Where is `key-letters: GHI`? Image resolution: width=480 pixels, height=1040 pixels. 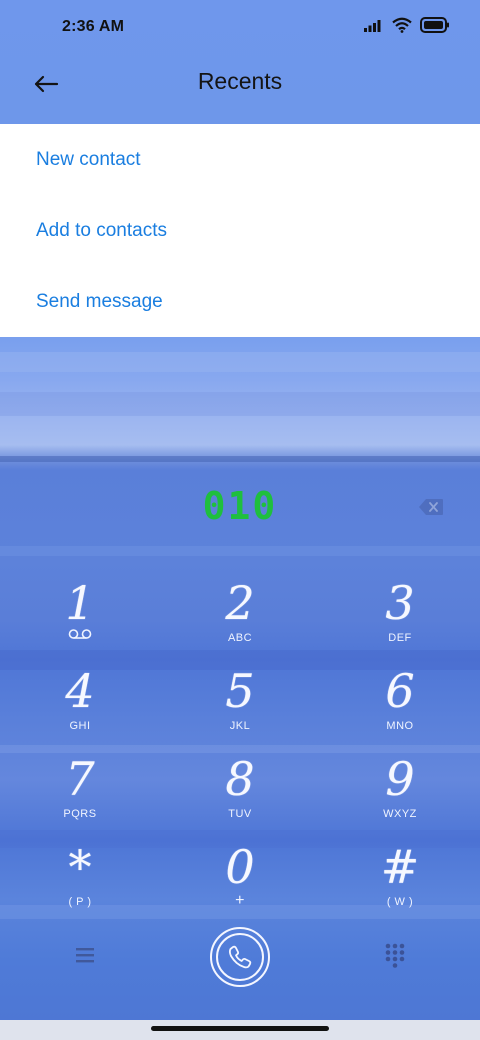
key-letters: GHI is located at coordinates (80, 726).